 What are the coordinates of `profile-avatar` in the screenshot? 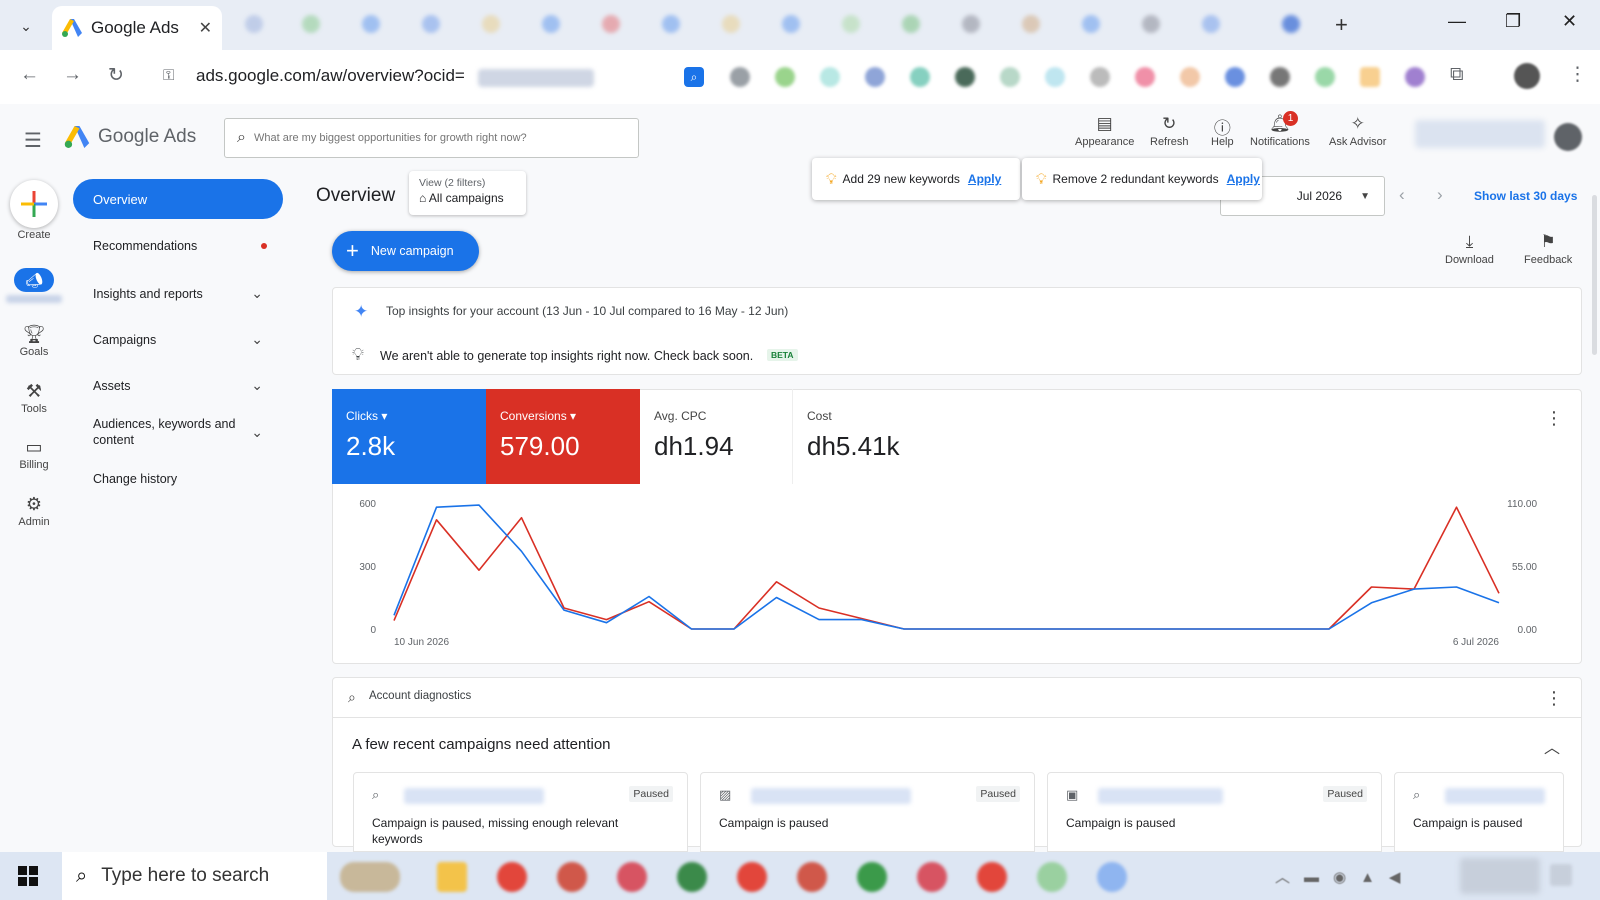 It's located at (1527, 76).